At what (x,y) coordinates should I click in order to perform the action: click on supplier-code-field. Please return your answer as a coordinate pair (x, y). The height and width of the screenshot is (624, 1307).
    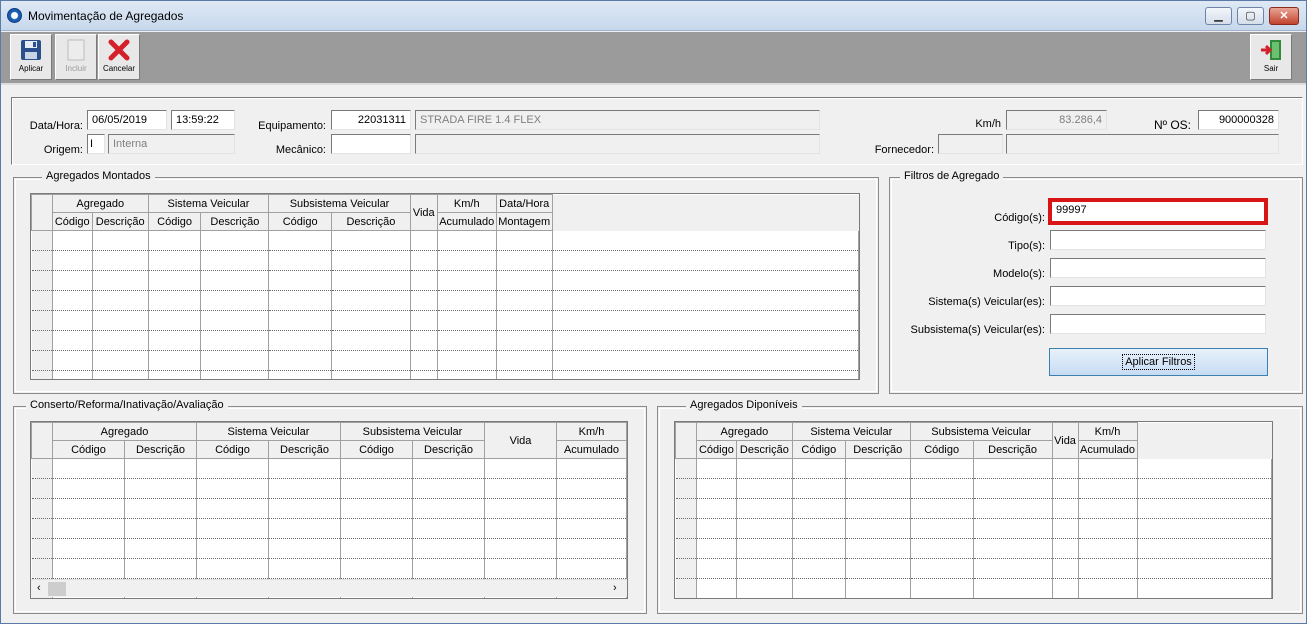
    Looking at the image, I should click on (970, 144).